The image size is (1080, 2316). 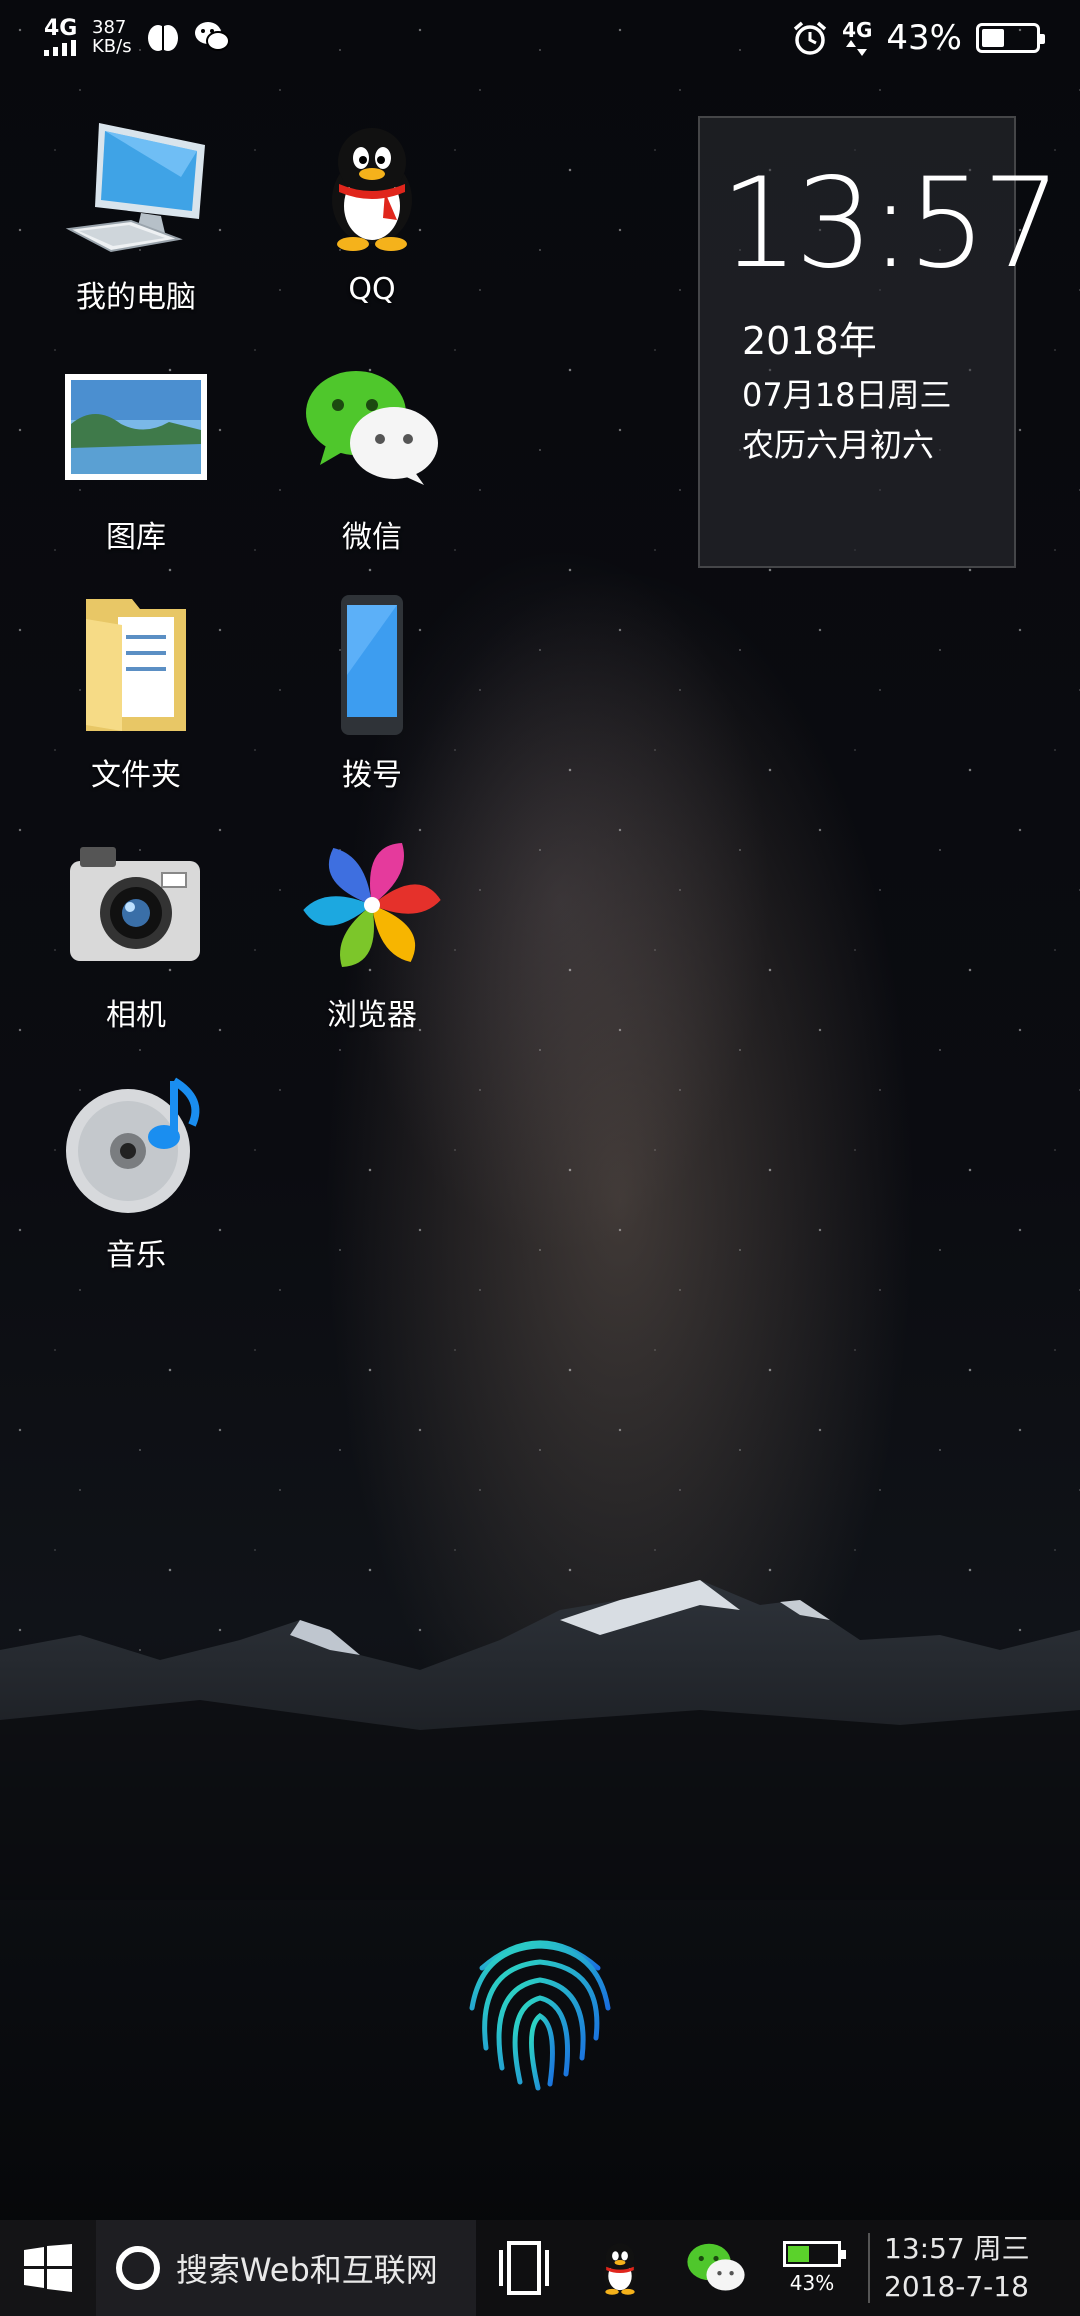 I want to click on signal-icon, so click(x=60, y=48).